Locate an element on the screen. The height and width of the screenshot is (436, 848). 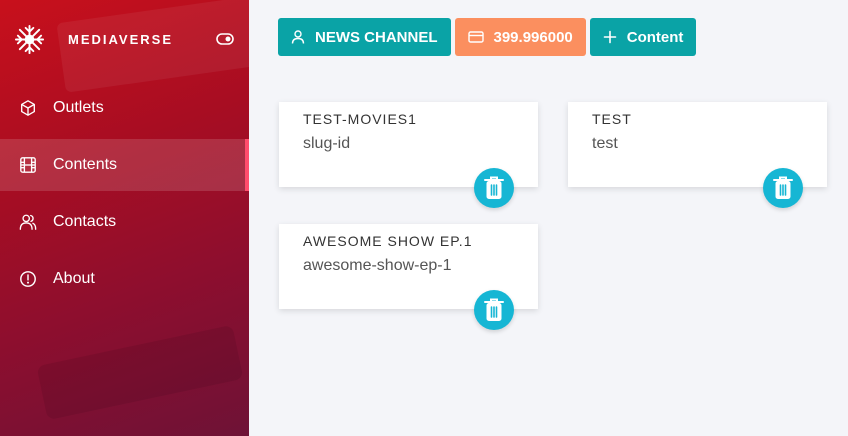
content-card: AWESOME SHOW EP.1 awesome-show-ep-1 is located at coordinates (408, 277).